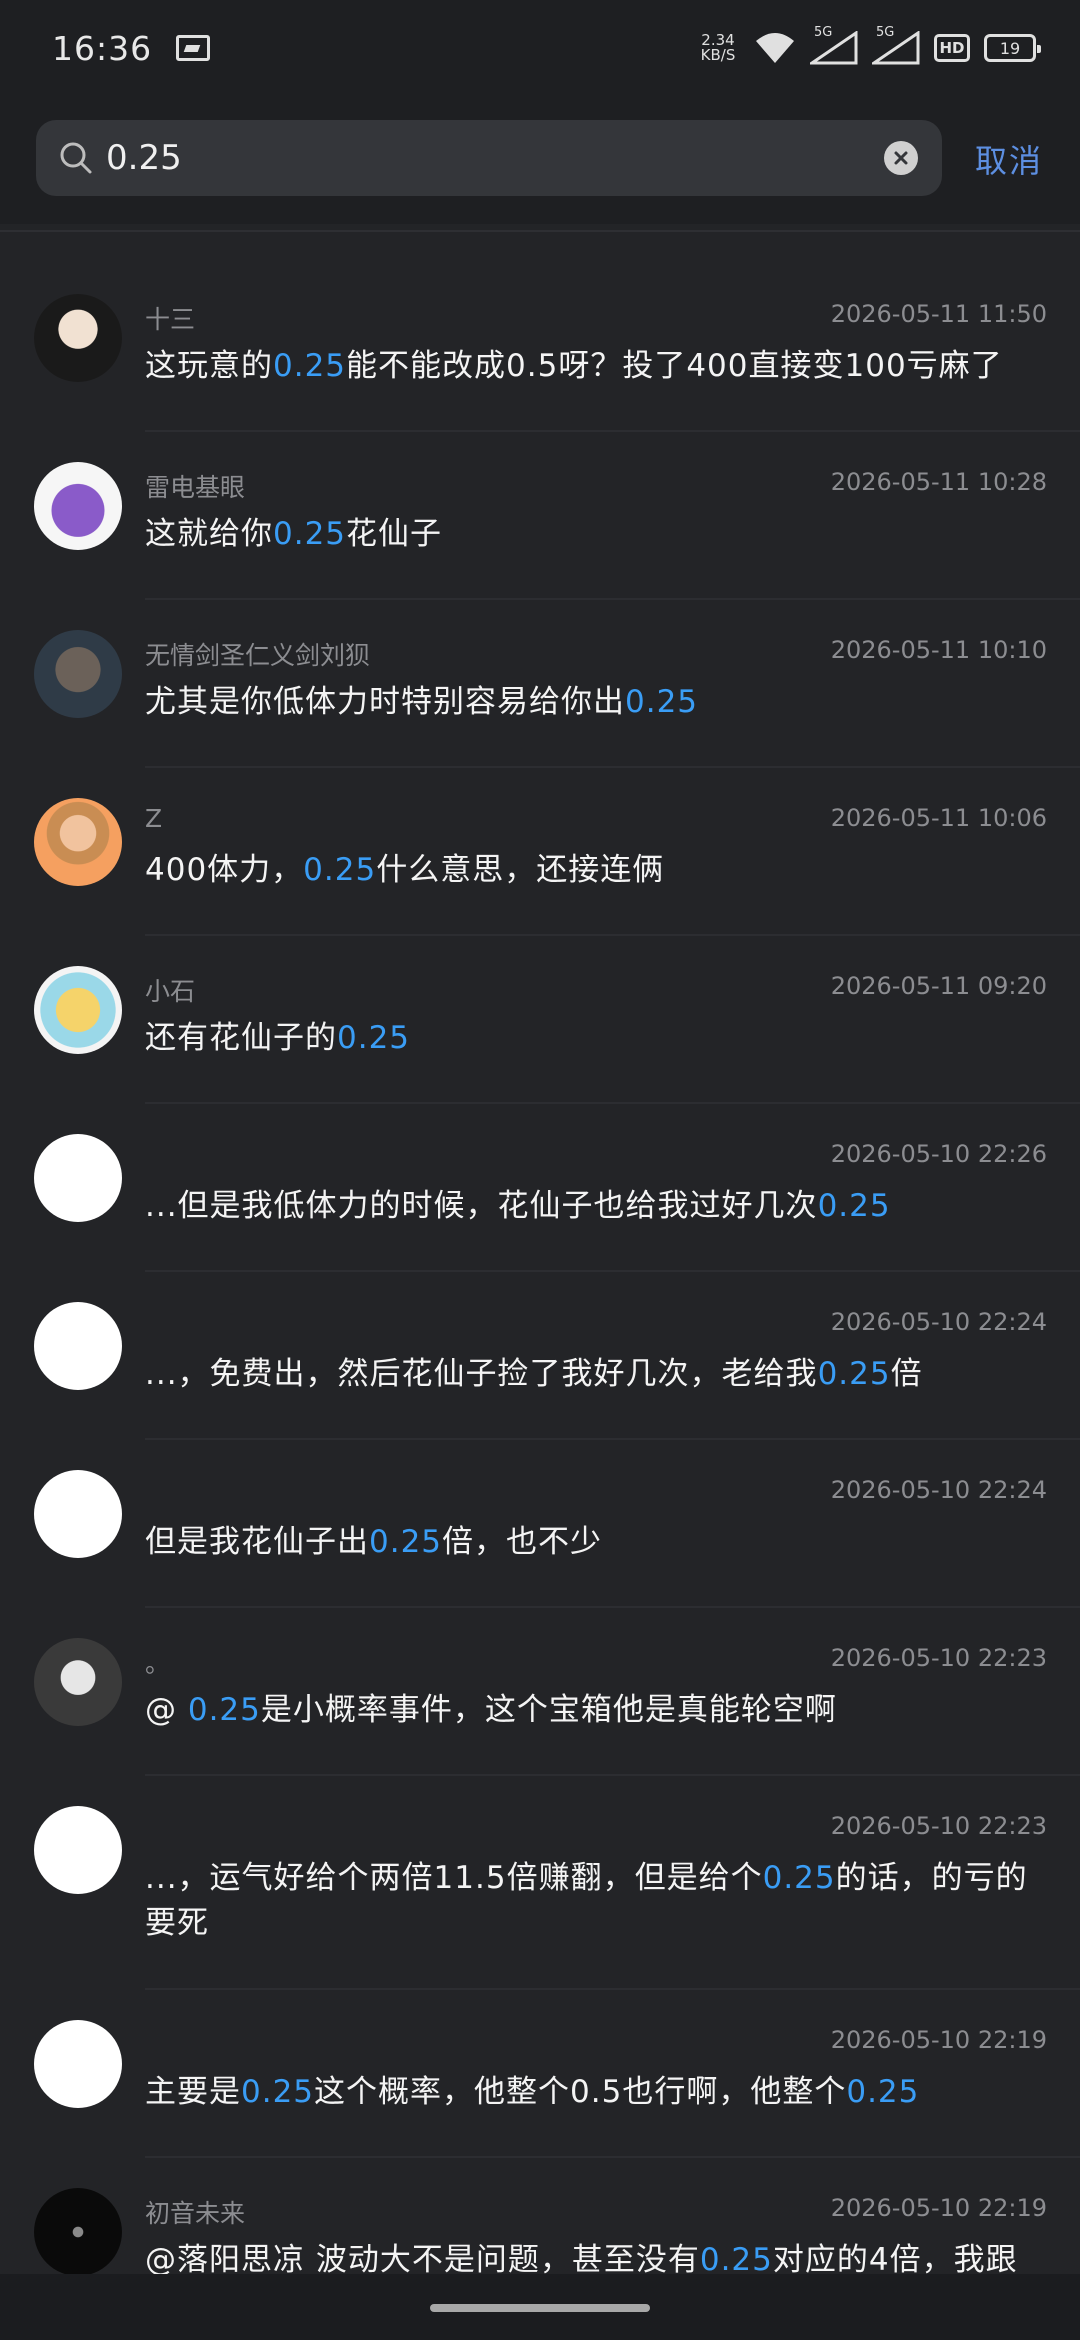  What do you see at coordinates (257, 1542) in the screenshot?
I see `comment-text-segment: 但是我花仙子出` at bounding box center [257, 1542].